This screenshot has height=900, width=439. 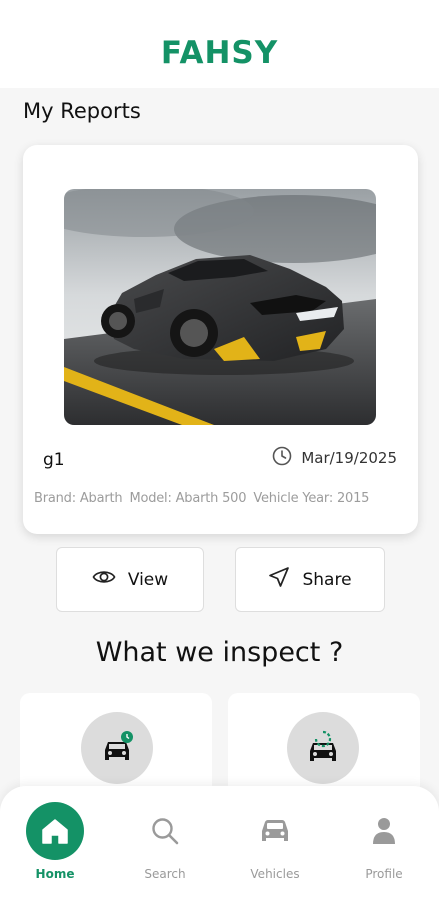 I want to click on bottom-nav: Home Search Vehicles Profile, so click(x=219, y=843).